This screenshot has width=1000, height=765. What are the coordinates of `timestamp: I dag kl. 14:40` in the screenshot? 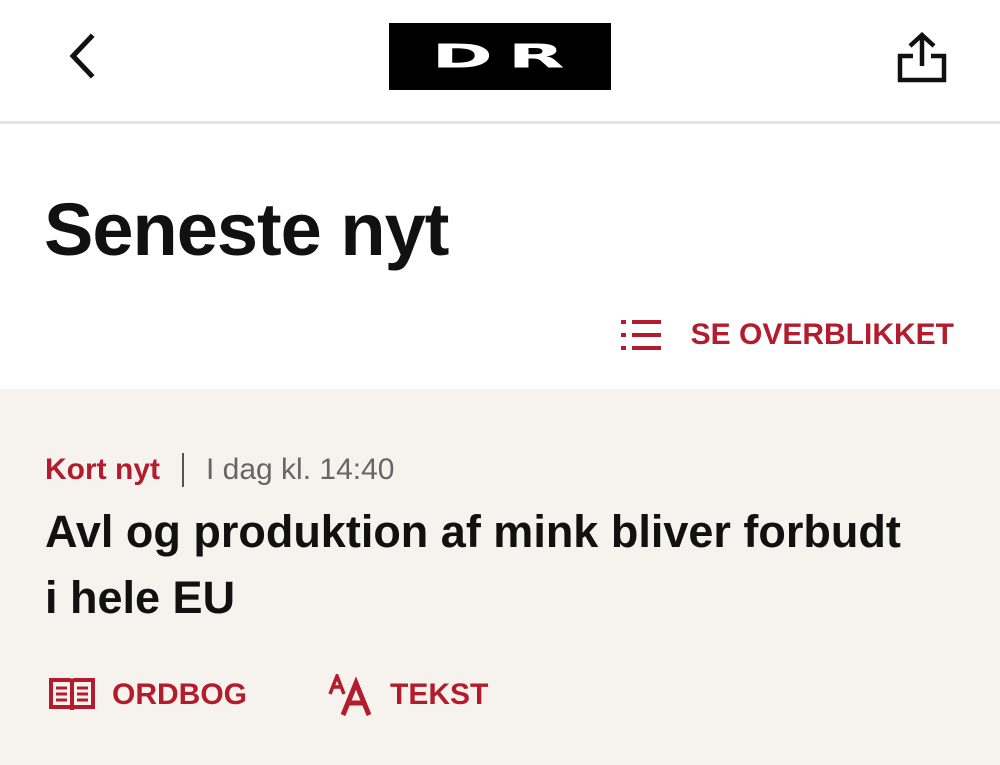 It's located at (300, 469).